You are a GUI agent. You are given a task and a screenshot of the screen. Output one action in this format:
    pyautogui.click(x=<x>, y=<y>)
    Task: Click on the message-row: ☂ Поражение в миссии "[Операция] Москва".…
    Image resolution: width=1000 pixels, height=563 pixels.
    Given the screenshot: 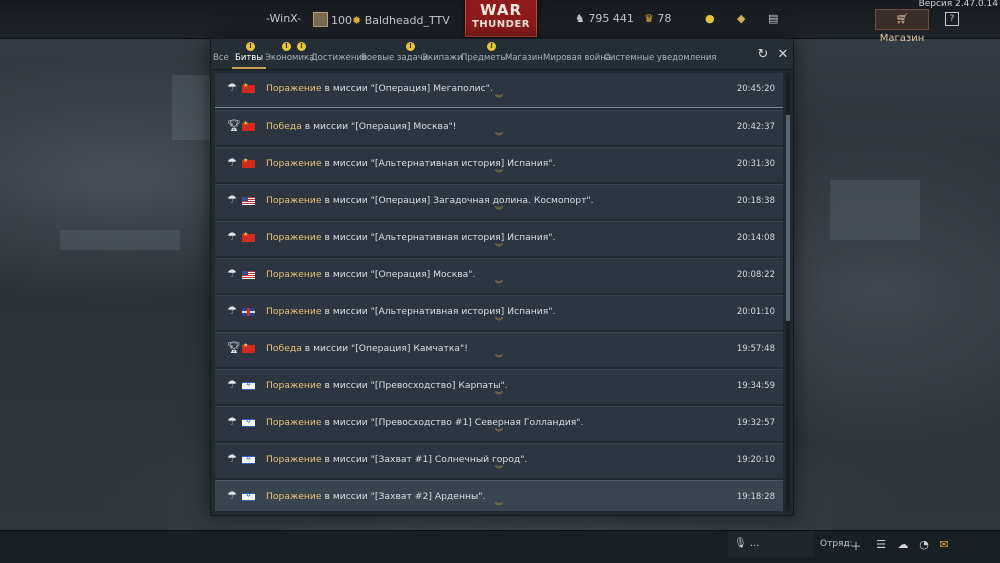 What is the action you would take?
    pyautogui.click(x=499, y=275)
    